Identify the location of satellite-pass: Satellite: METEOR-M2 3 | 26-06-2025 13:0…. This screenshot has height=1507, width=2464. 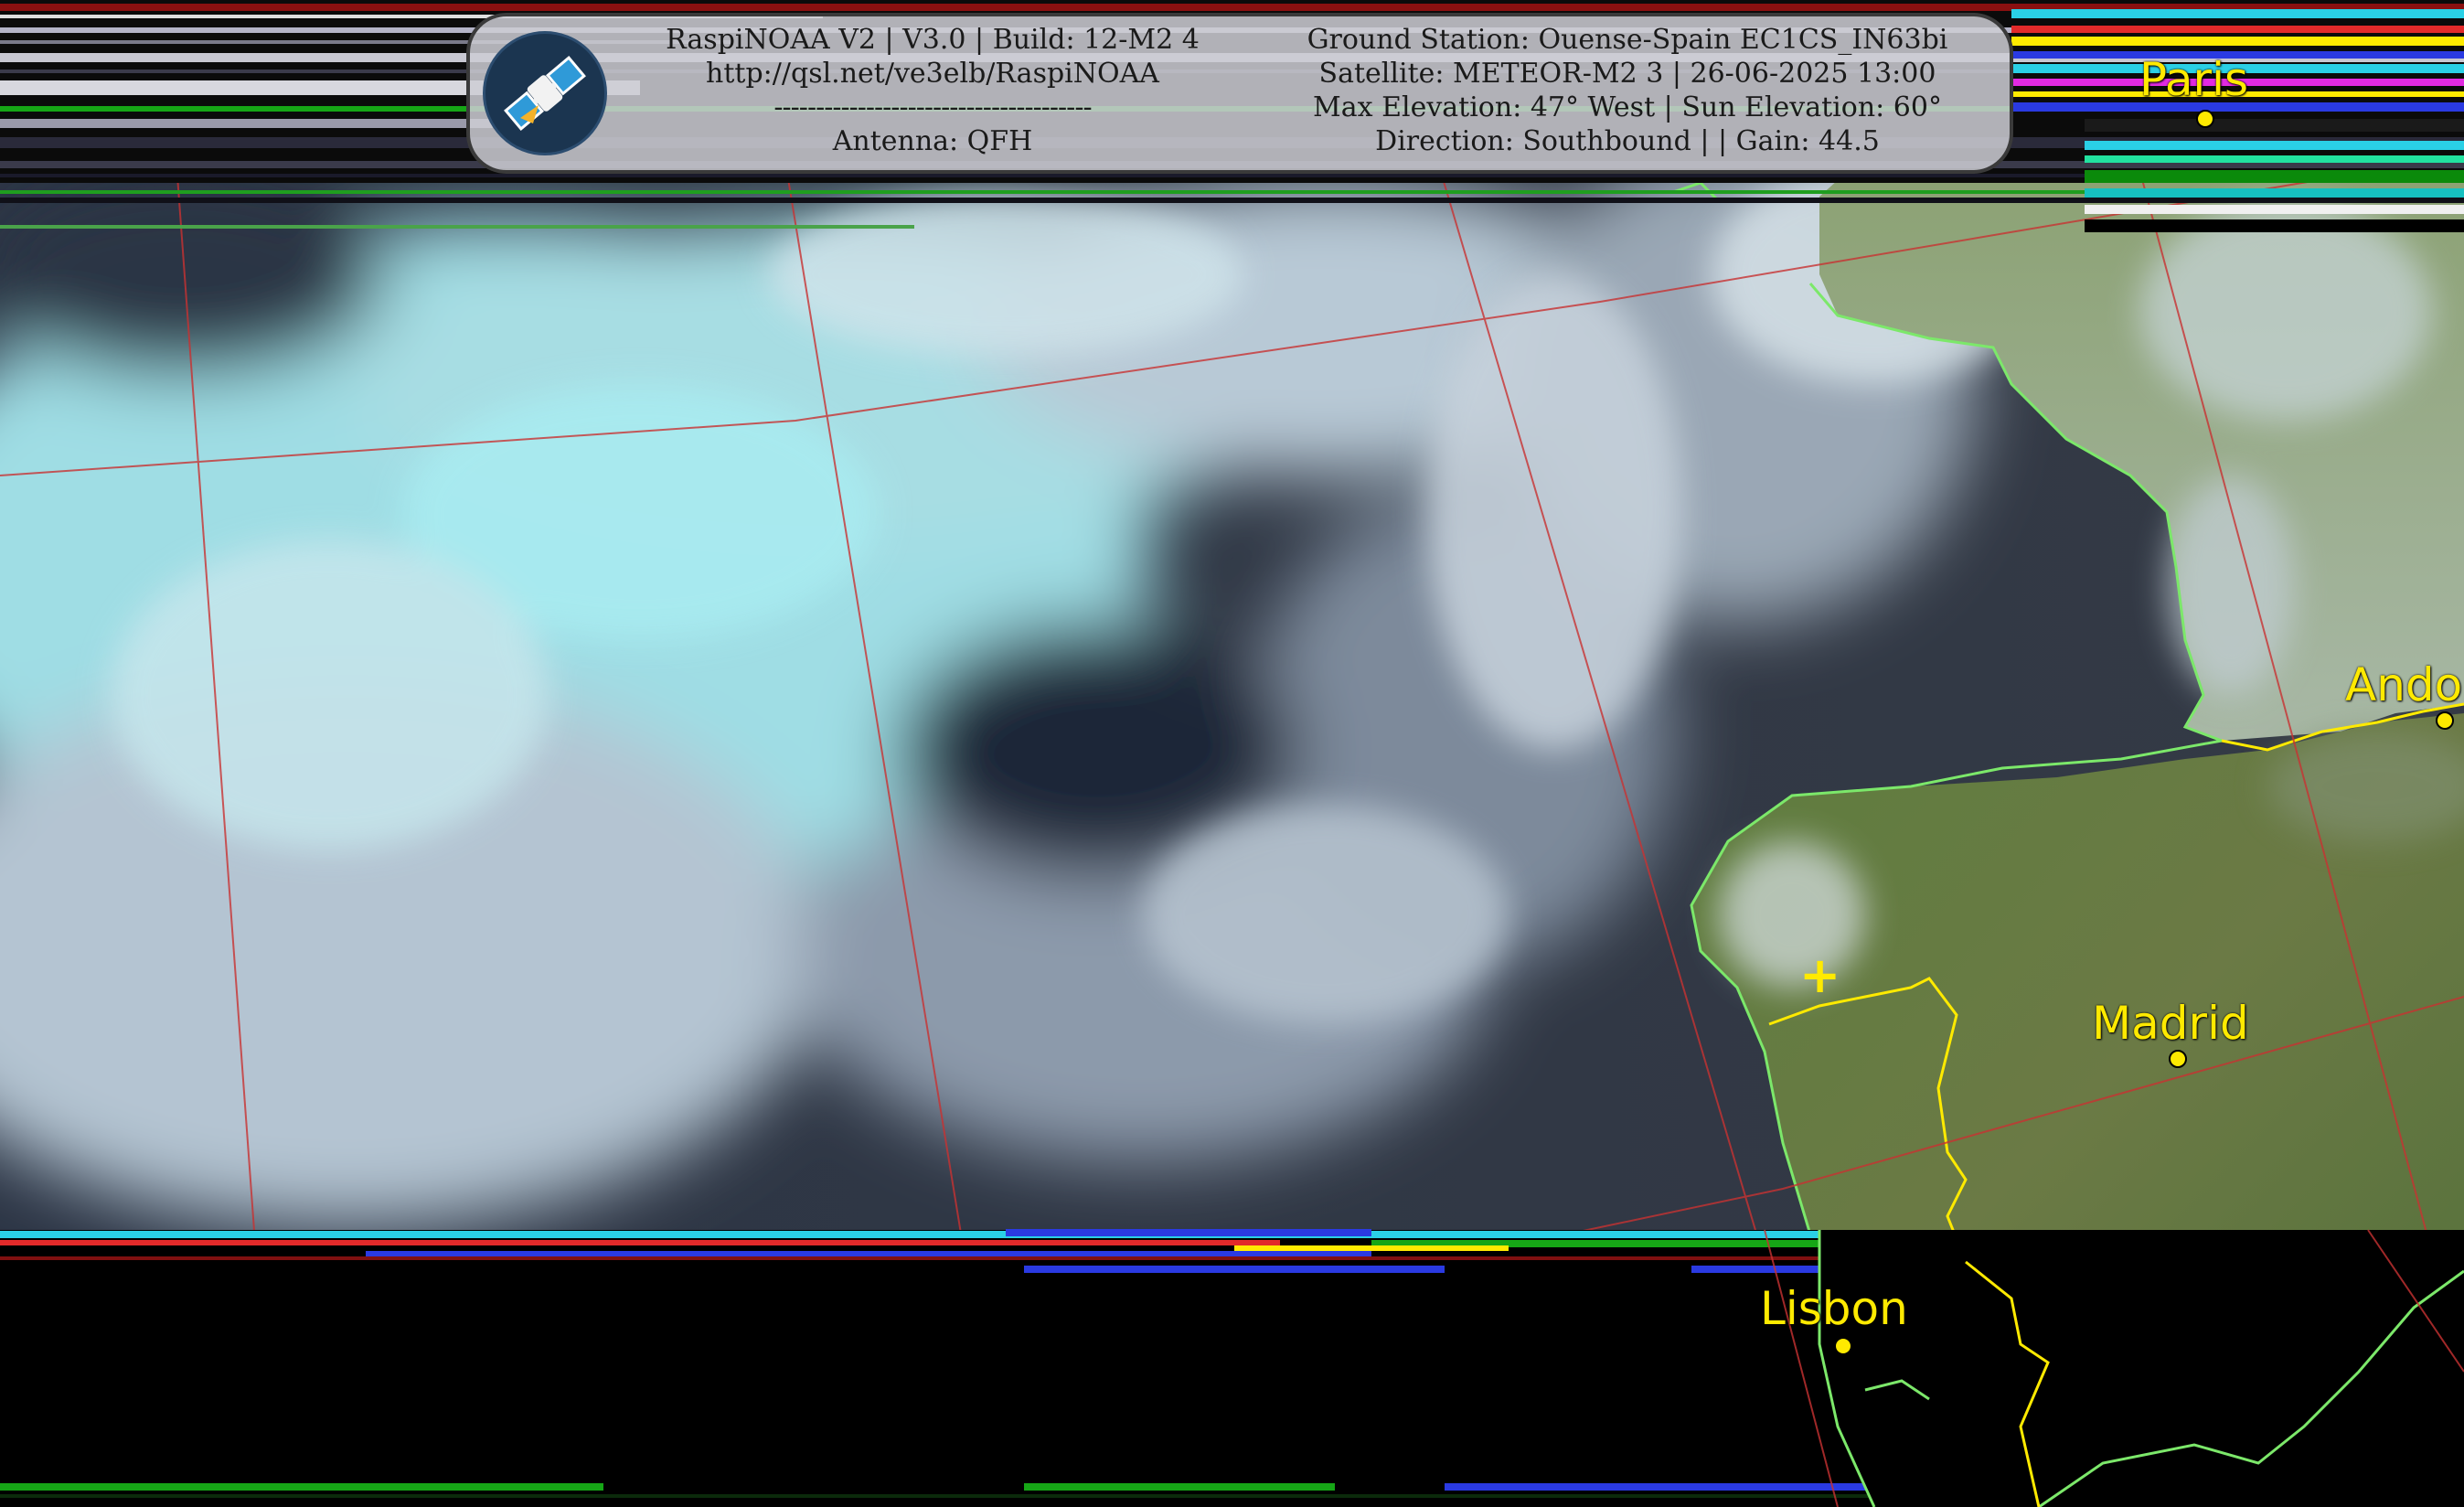
(1627, 74).